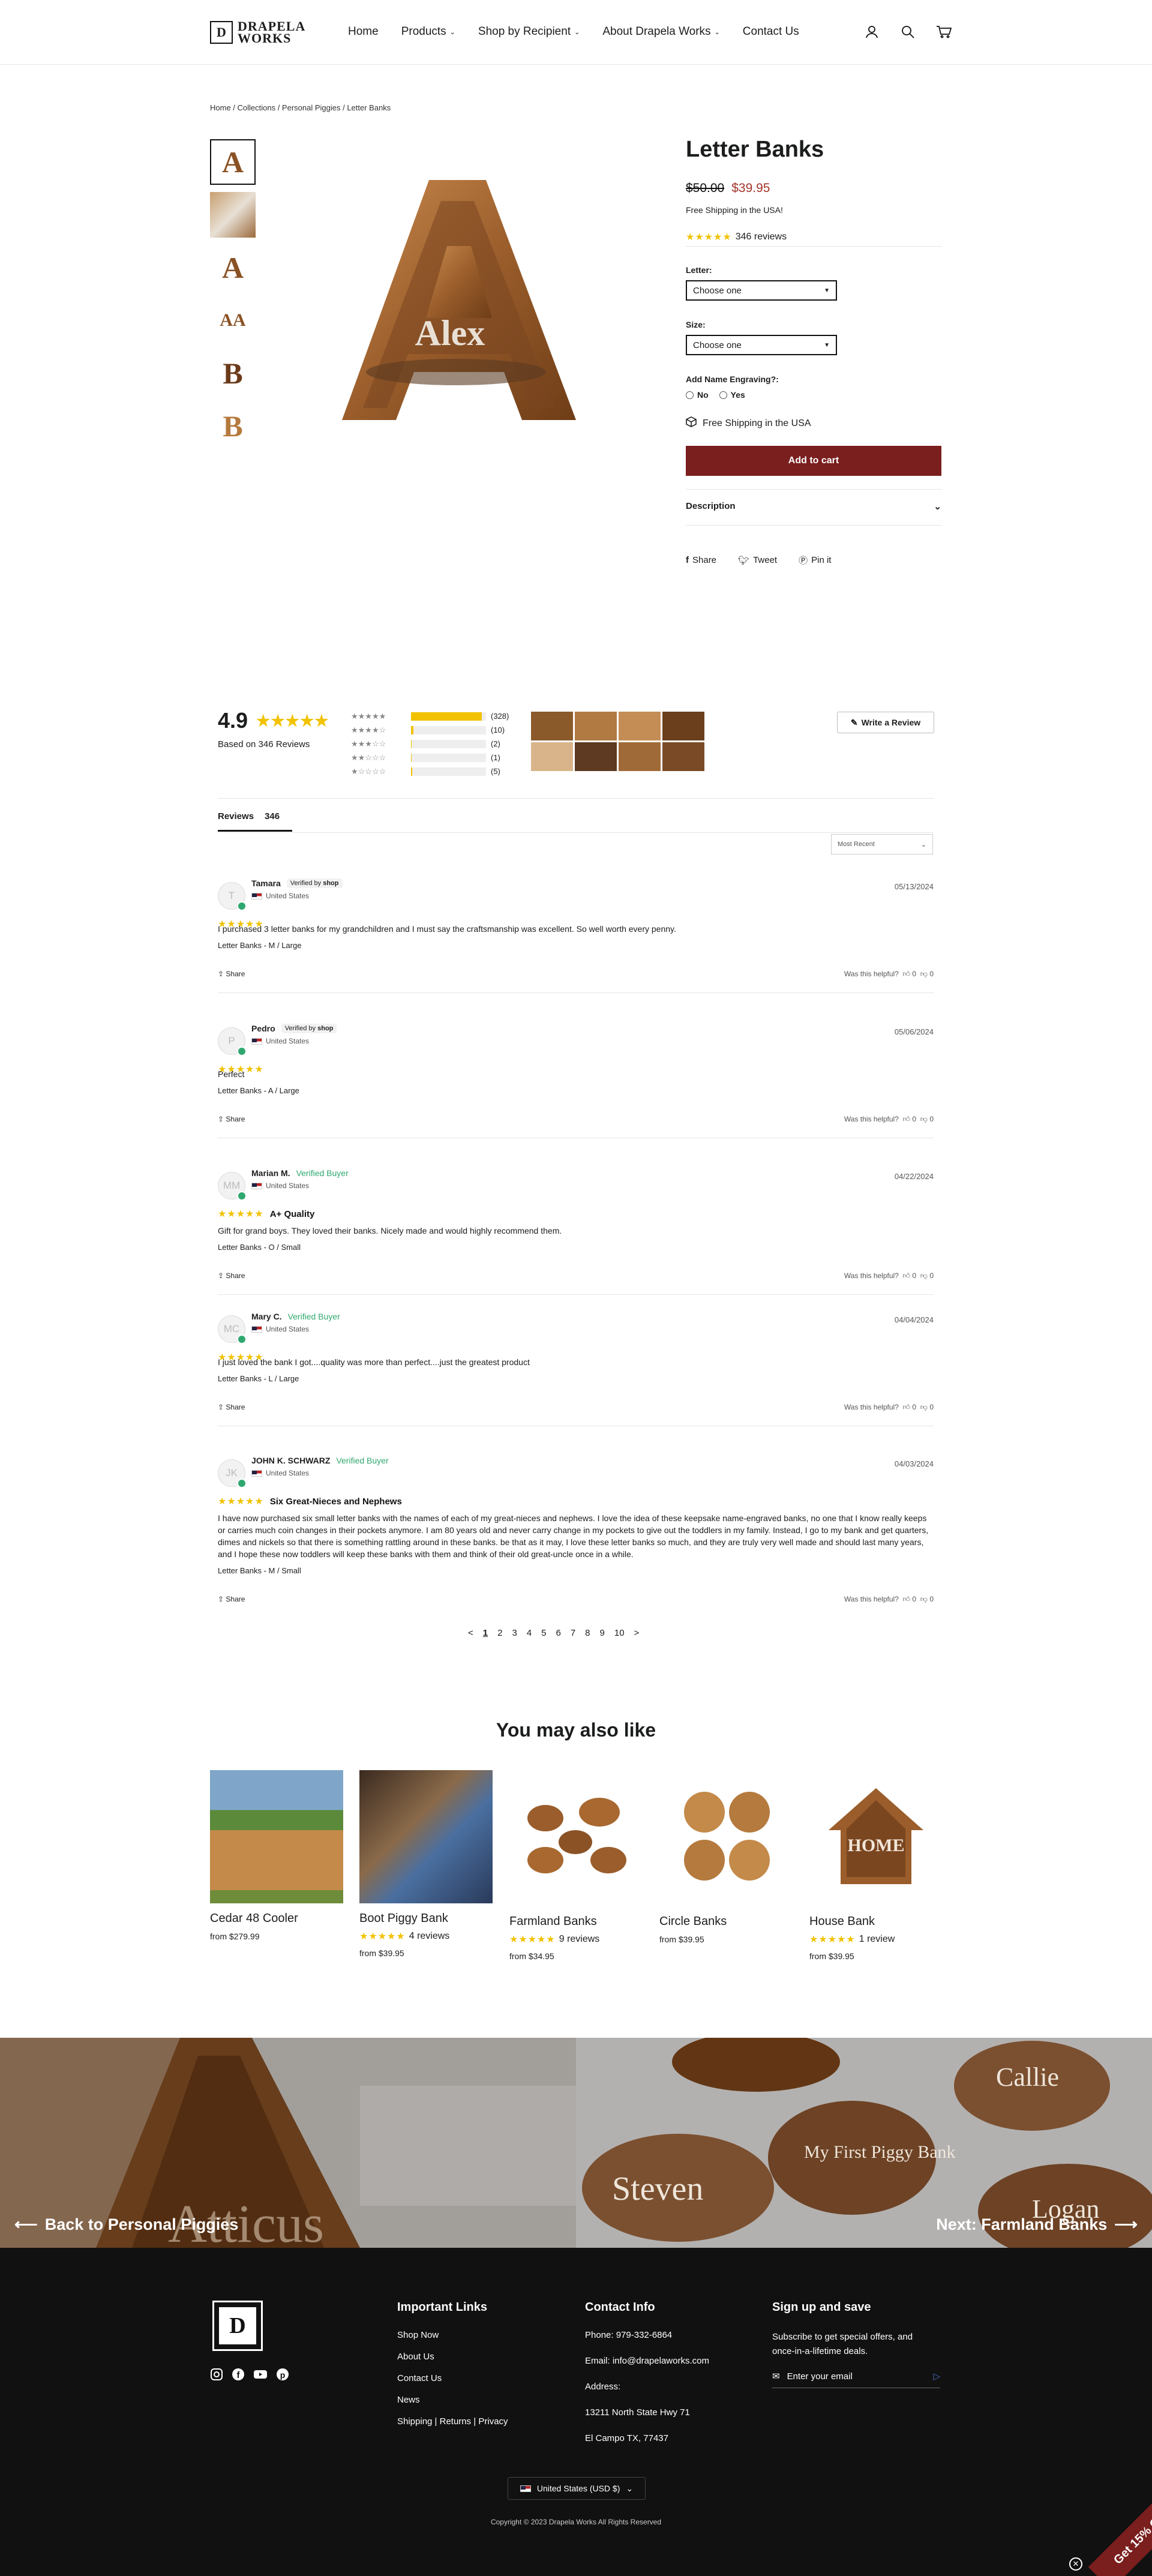  Describe the element at coordinates (647, 2361) in the screenshot. I see `contact-email: Email: info@drapelaworks.com` at that location.